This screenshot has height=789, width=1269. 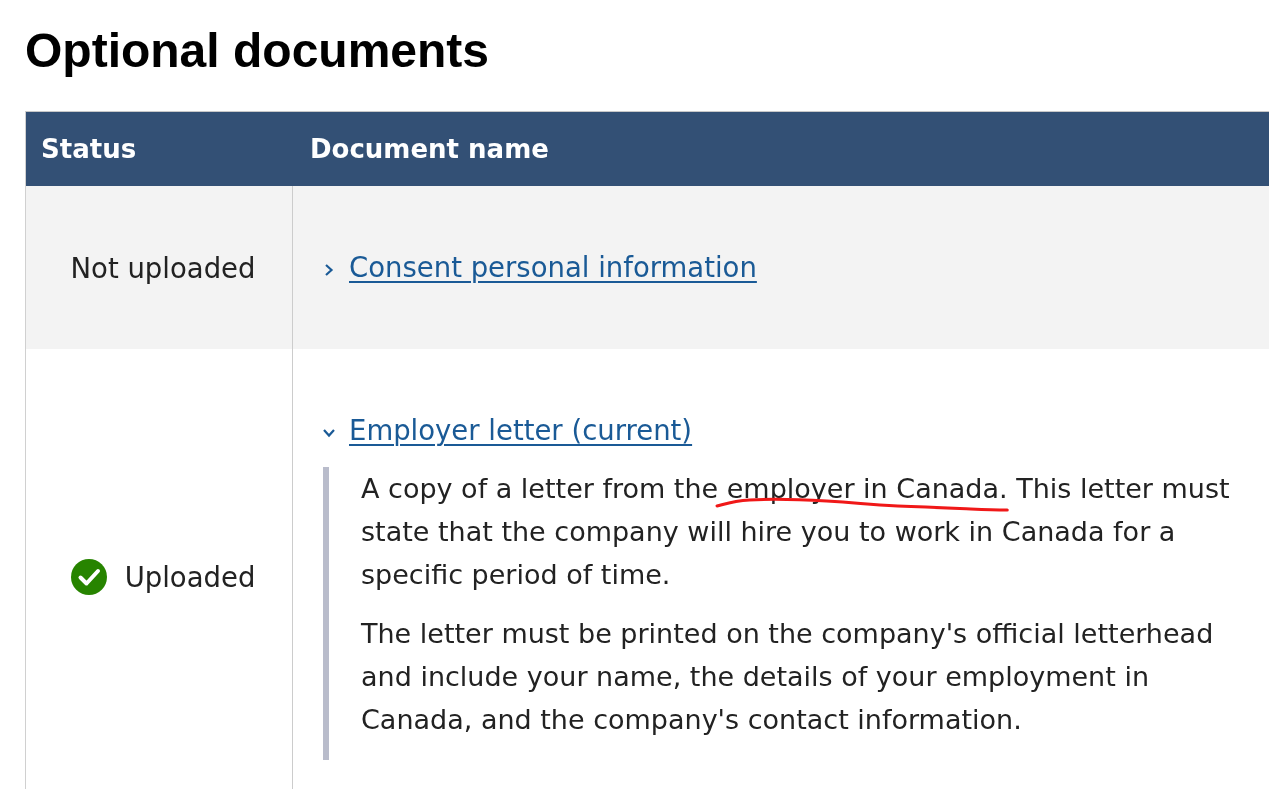 What do you see at coordinates (429, 149) in the screenshot?
I see `column-header: Document name` at bounding box center [429, 149].